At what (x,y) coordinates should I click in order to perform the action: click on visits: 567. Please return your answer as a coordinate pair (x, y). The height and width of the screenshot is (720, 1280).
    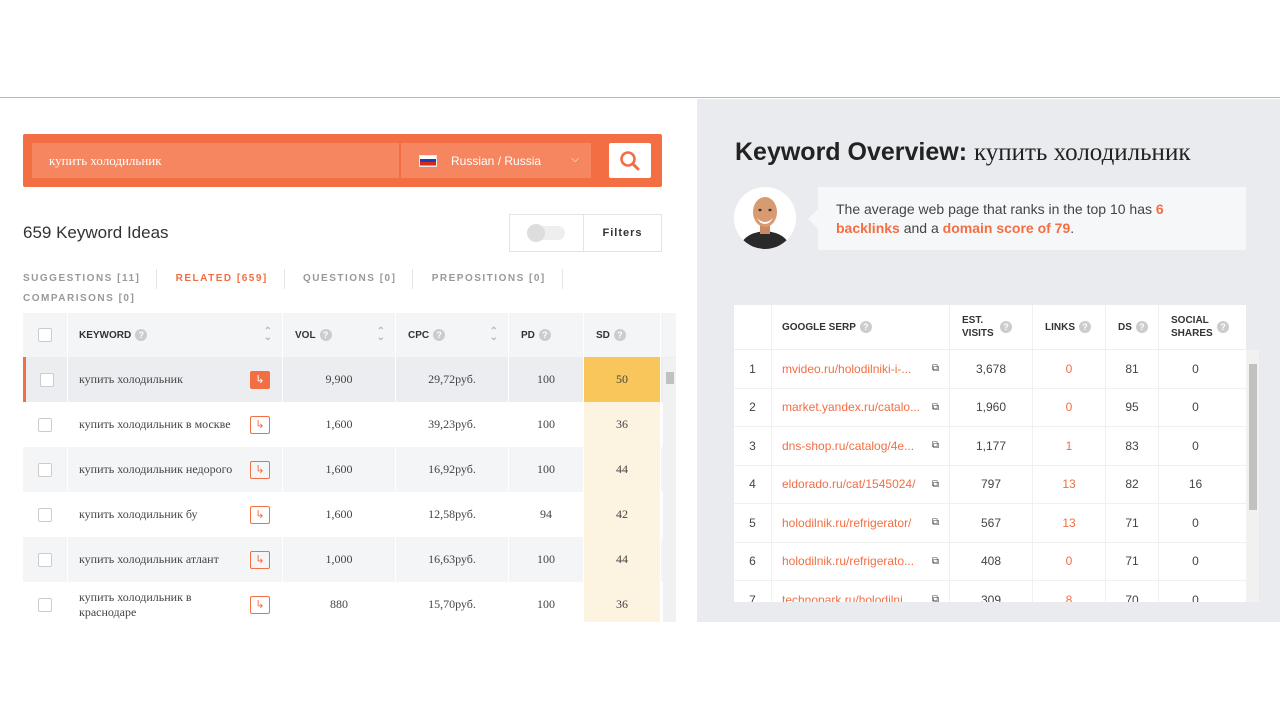
    Looking at the image, I should click on (991, 523).